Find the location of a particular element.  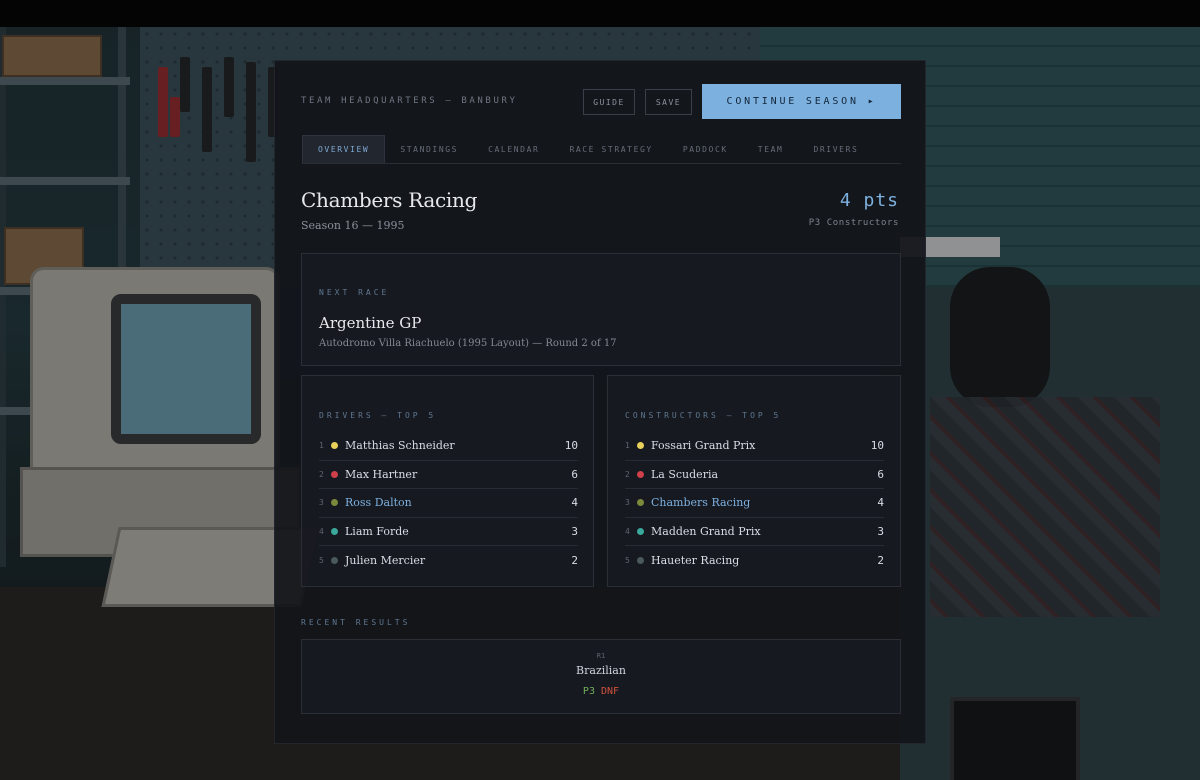

result-finishes: P3 DNF is located at coordinates (601, 691).